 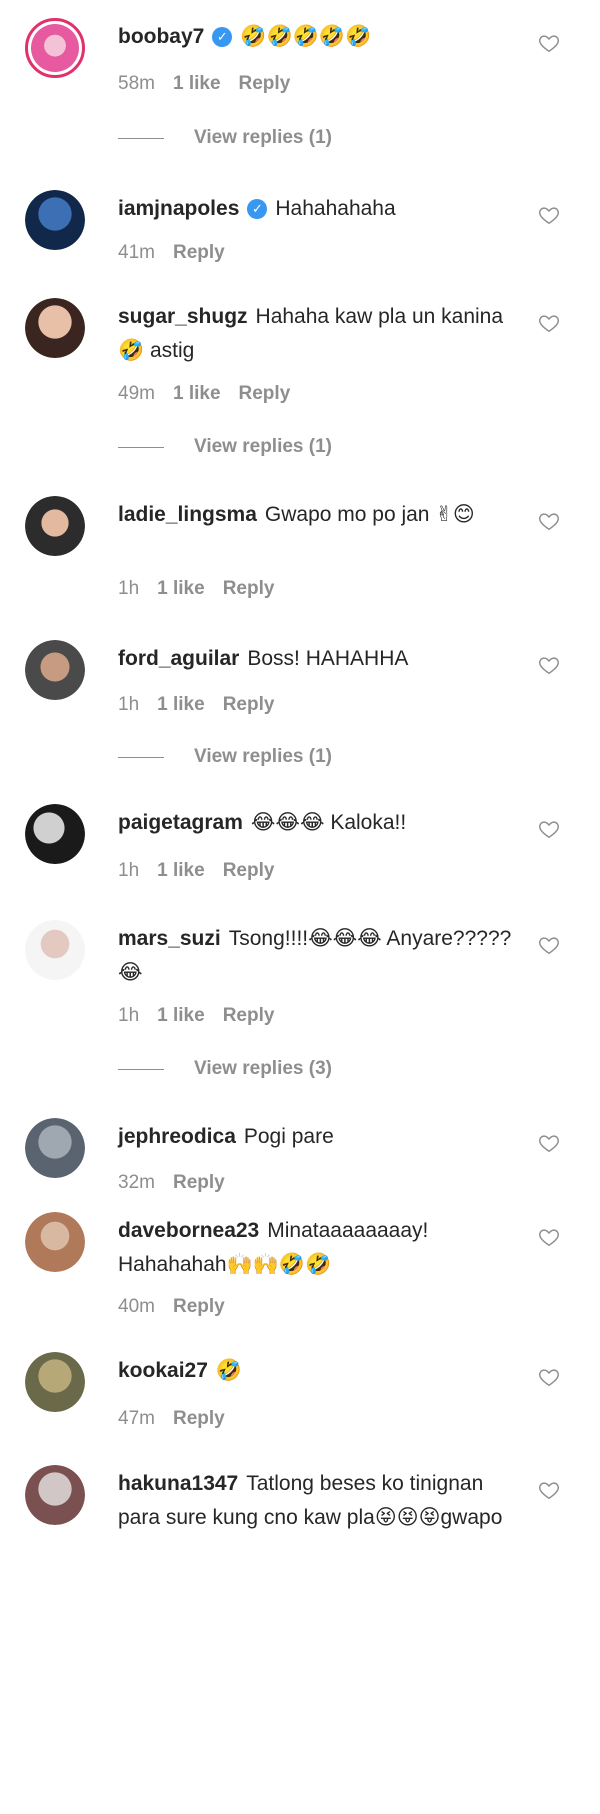 What do you see at coordinates (183, 316) in the screenshot?
I see `username-link: sugar_shugz` at bounding box center [183, 316].